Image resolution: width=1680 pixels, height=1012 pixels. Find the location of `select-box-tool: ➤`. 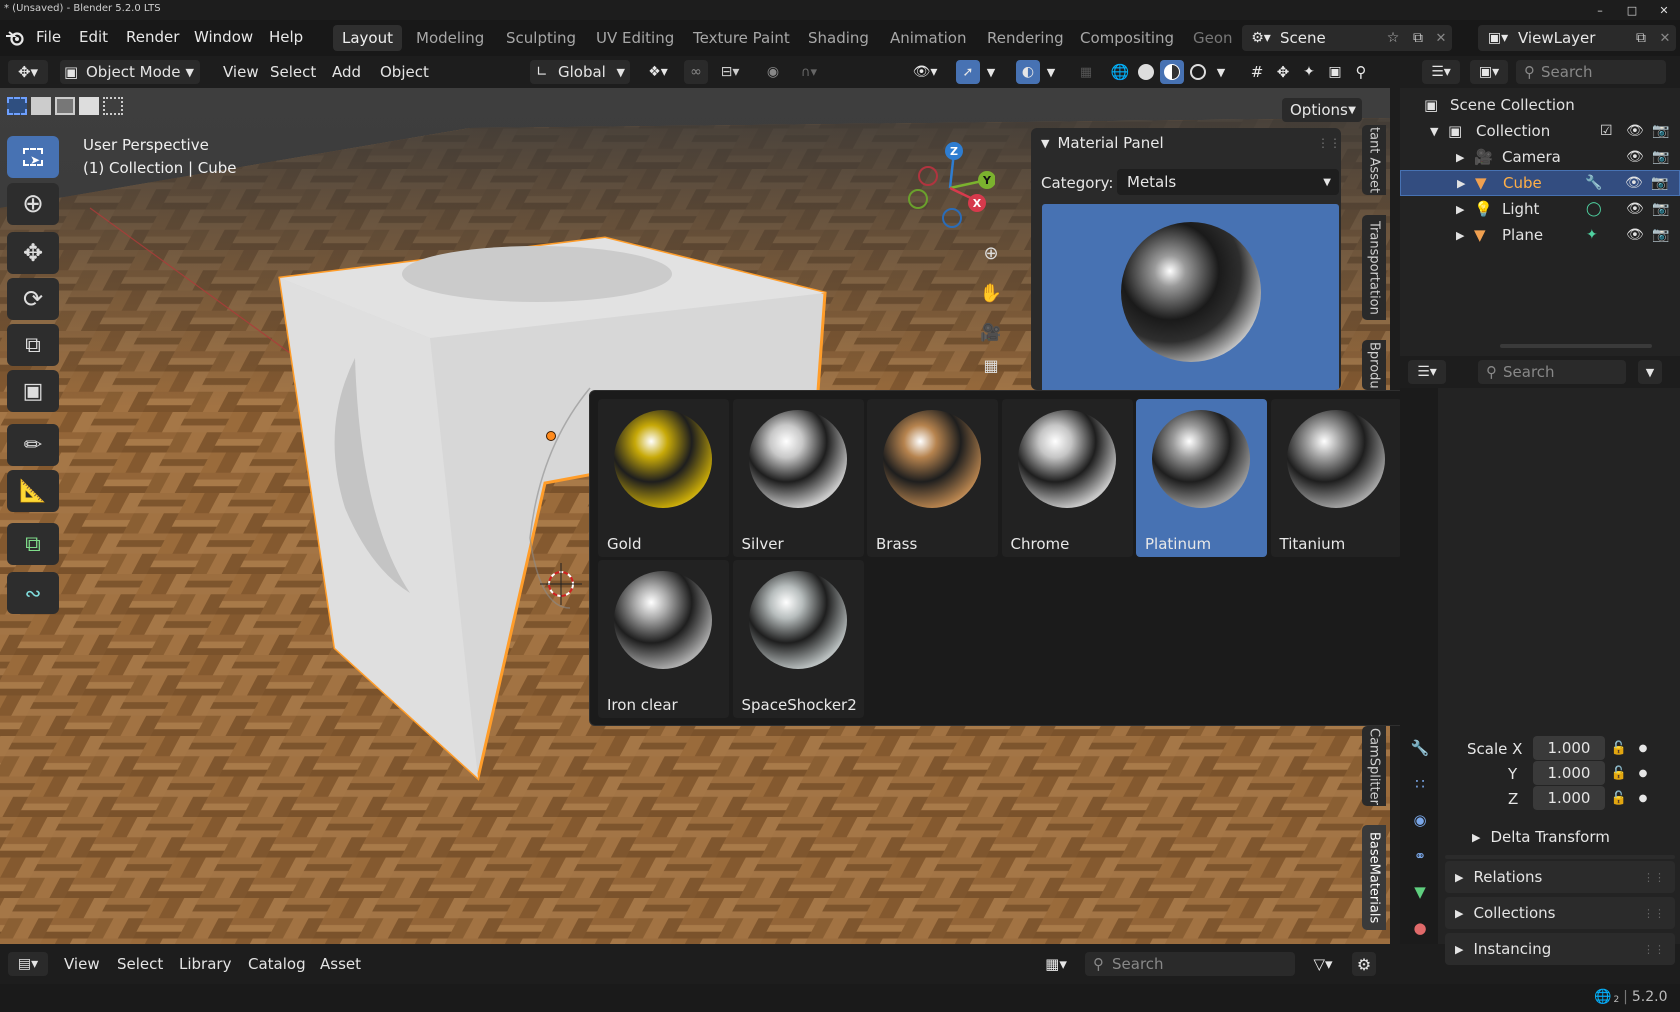

select-box-tool: ➤ is located at coordinates (33, 157).